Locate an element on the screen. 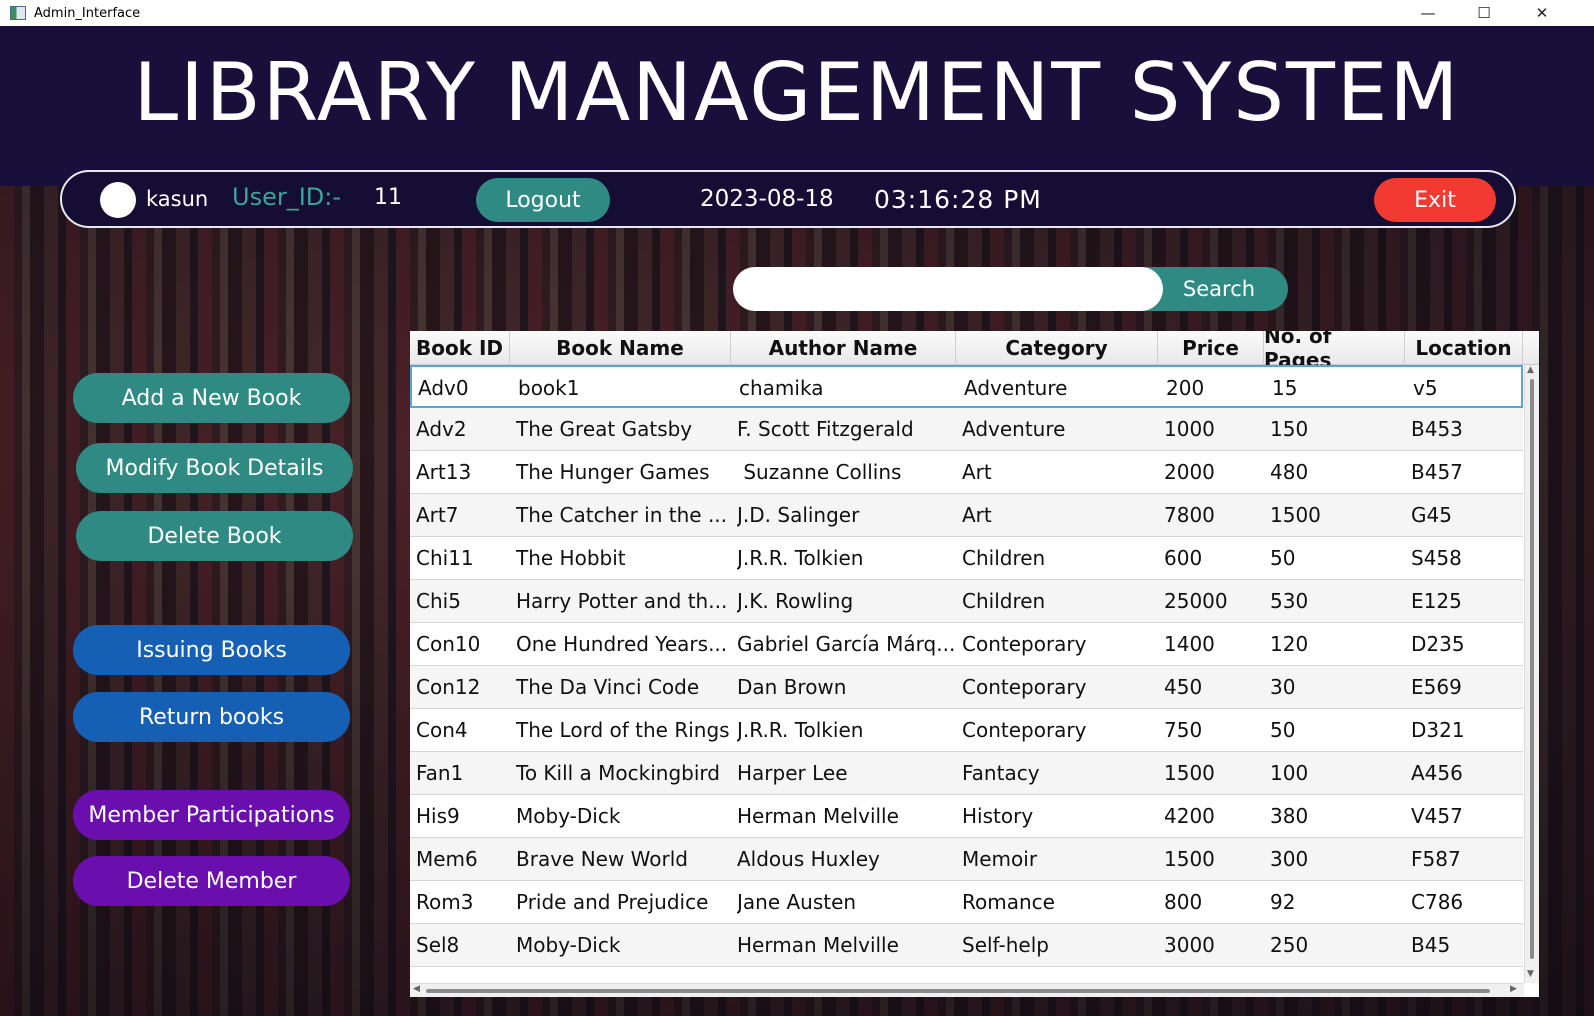 The height and width of the screenshot is (1016, 1594). table-cell: C786 is located at coordinates (1437, 902).